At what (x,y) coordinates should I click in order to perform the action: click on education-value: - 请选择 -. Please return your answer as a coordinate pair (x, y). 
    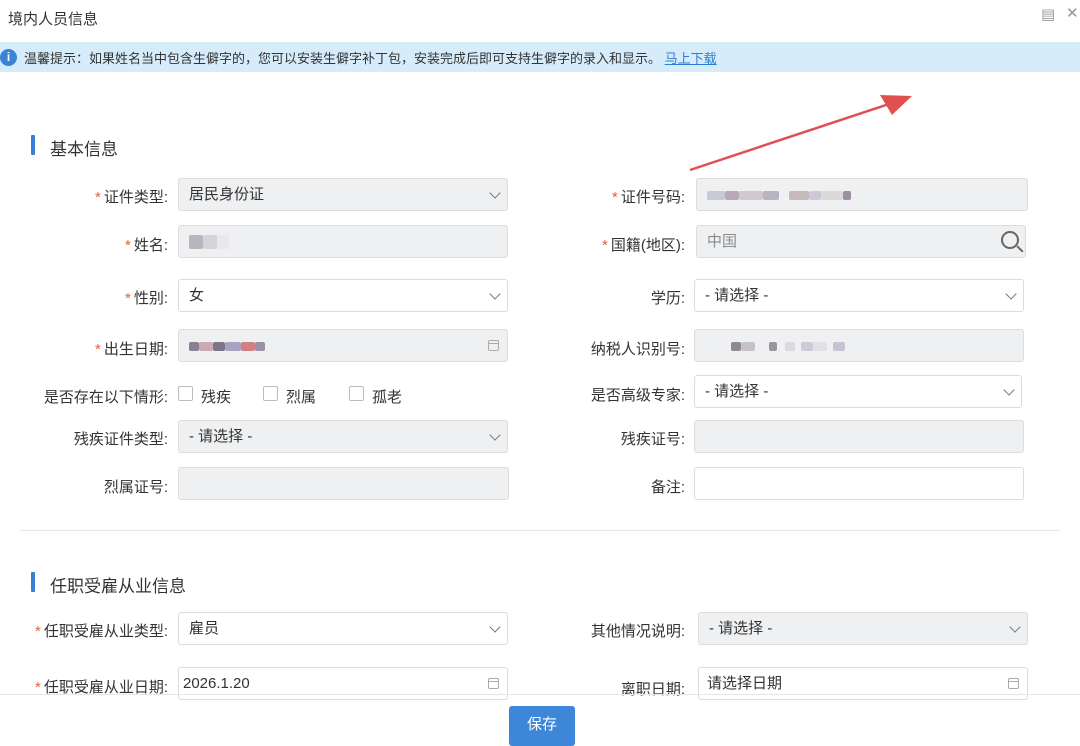
    Looking at the image, I should click on (737, 295).